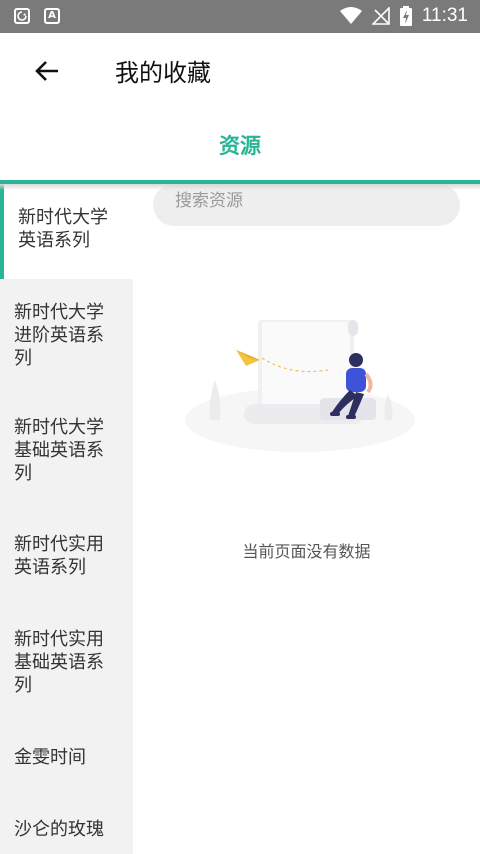 The image size is (480, 854). I want to click on sidebar-item-jinwen-time: 金雯时间, so click(66, 760).